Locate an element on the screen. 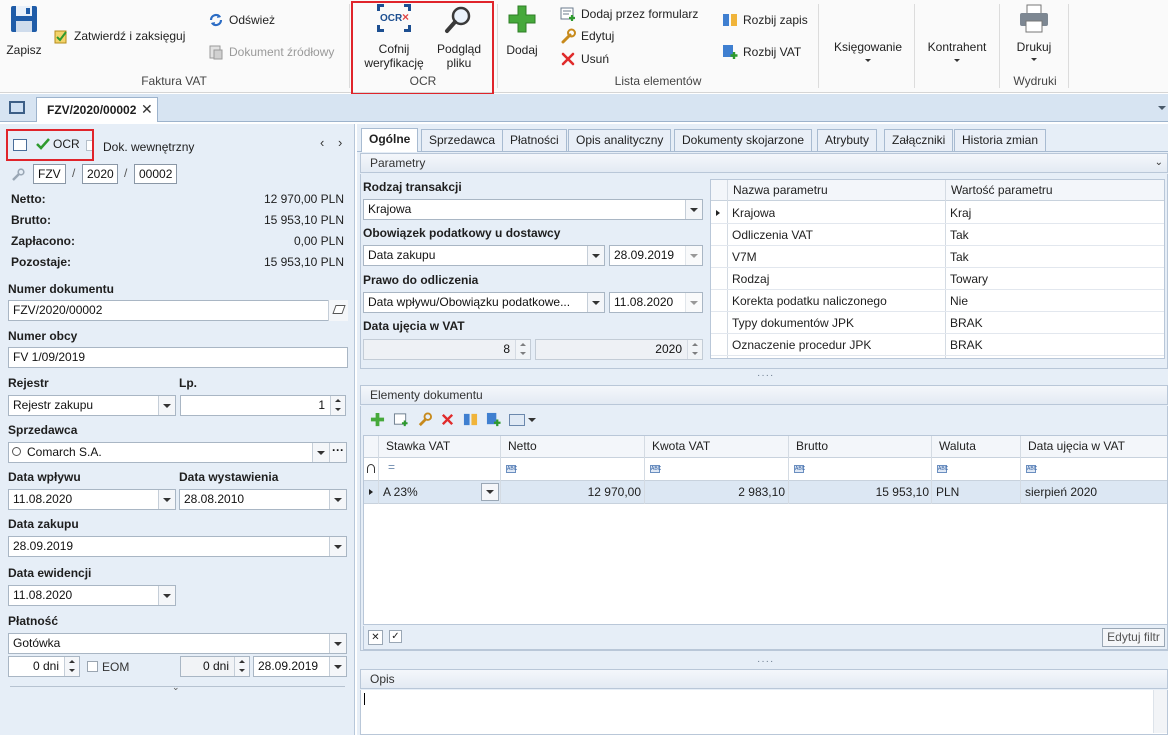  payment-days-field-2: 0 dni is located at coordinates (215, 666).